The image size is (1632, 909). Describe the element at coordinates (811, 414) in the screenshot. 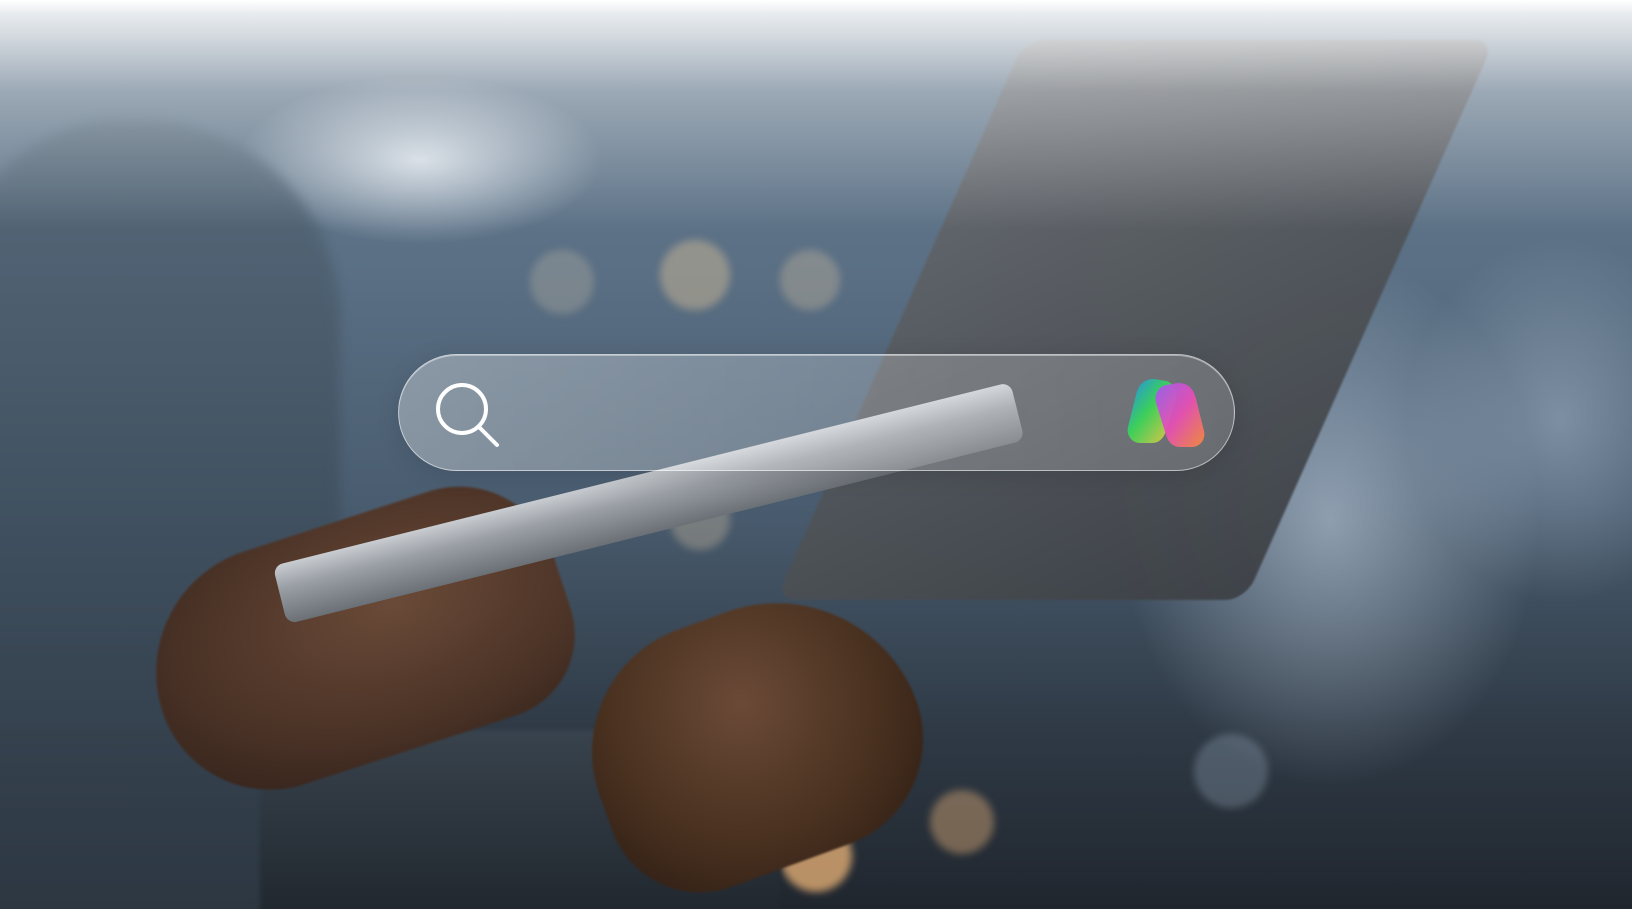

I see `search-input` at that location.